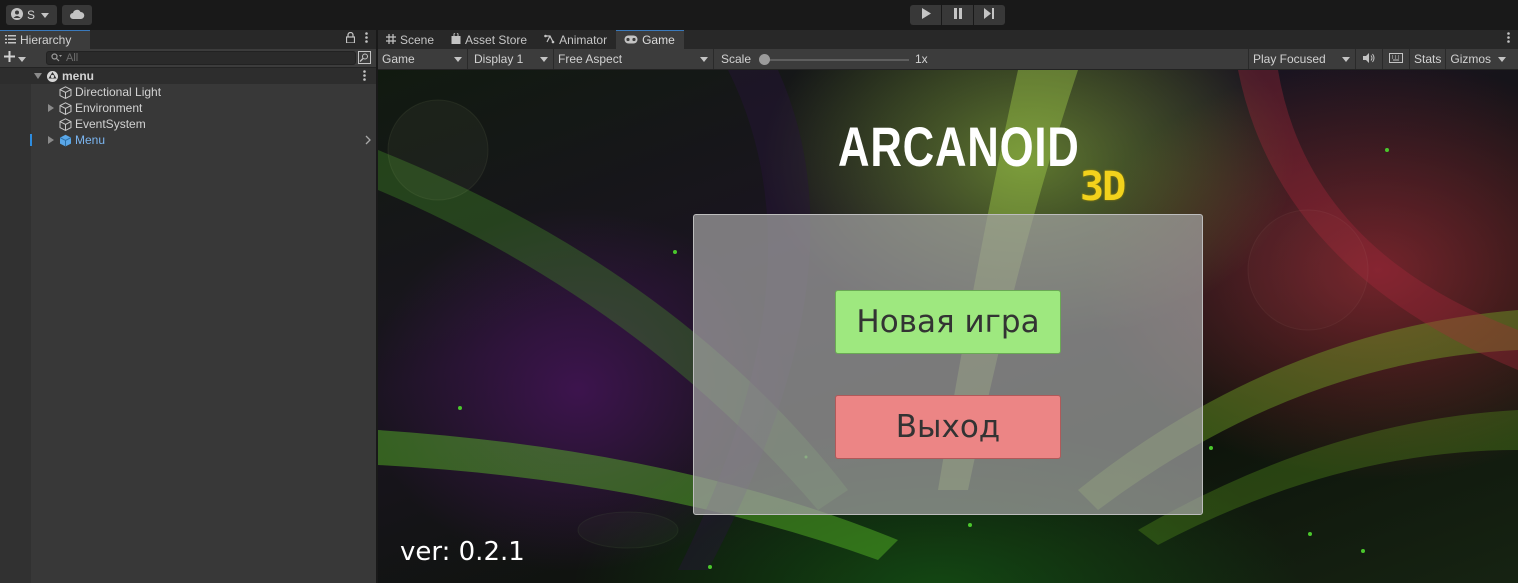 The height and width of the screenshot is (583, 1518). I want to click on scene-filter-icon, so click(364, 59).